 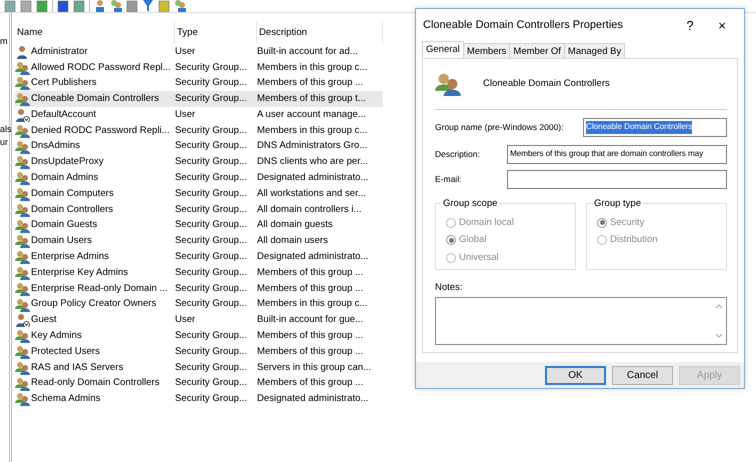 I want to click on tab: Members, so click(x=486, y=50).